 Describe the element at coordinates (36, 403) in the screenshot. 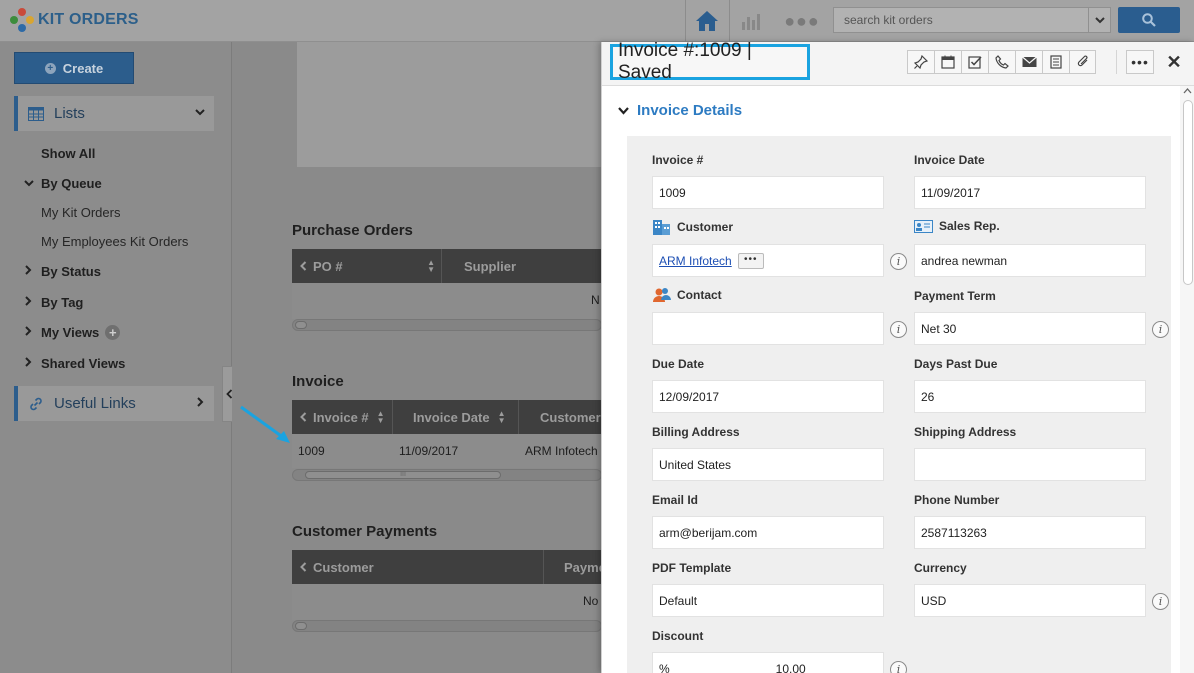

I see `link-icon` at that location.